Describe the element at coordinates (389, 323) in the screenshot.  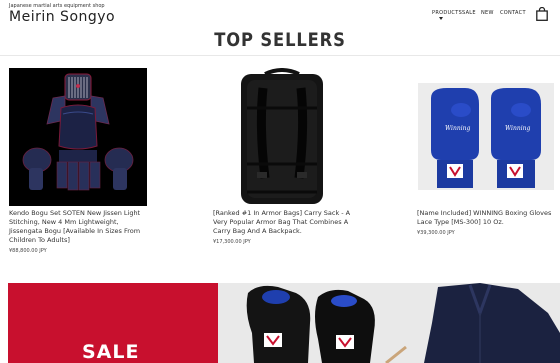
I see `banner-image-gloves-gi` at that location.